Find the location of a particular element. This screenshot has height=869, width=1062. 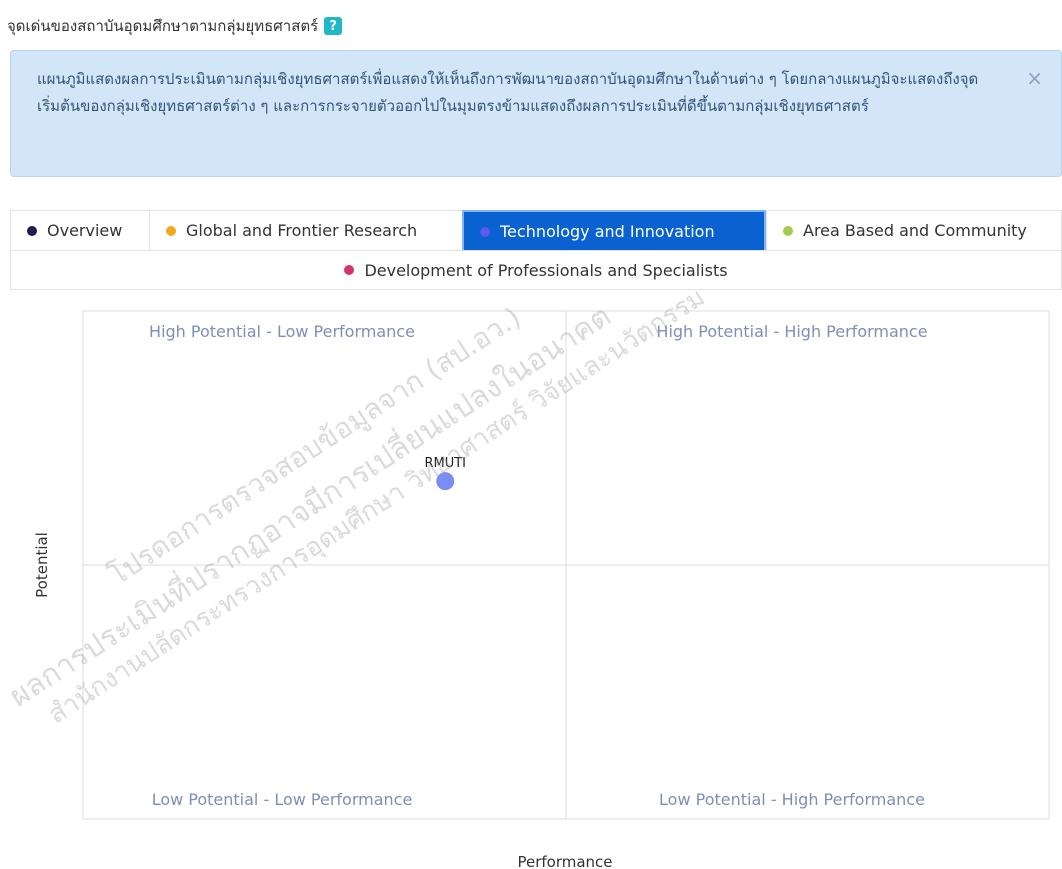

quadrant-label-bottom-left: Low Potential - Low Performance is located at coordinates (282, 799).